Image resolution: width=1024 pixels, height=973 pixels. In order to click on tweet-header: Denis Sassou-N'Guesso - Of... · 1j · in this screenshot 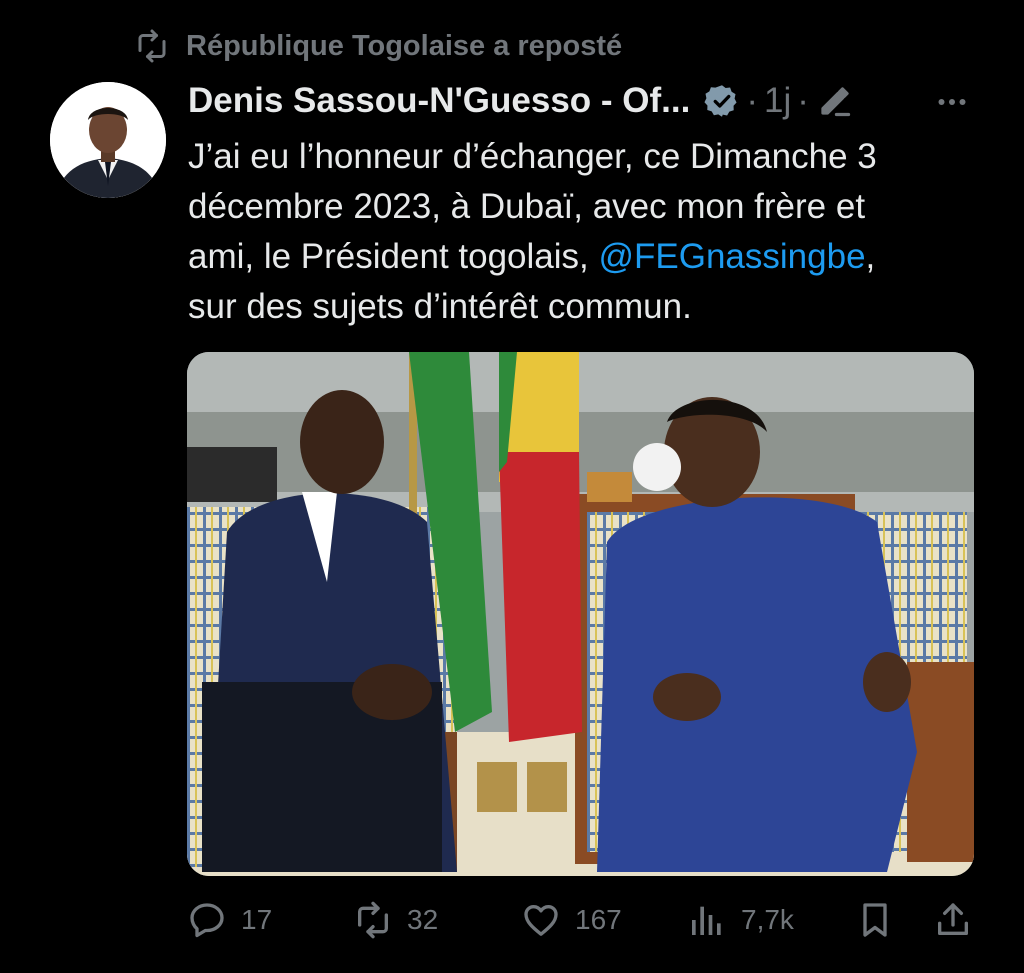, I will do `click(588, 101)`.